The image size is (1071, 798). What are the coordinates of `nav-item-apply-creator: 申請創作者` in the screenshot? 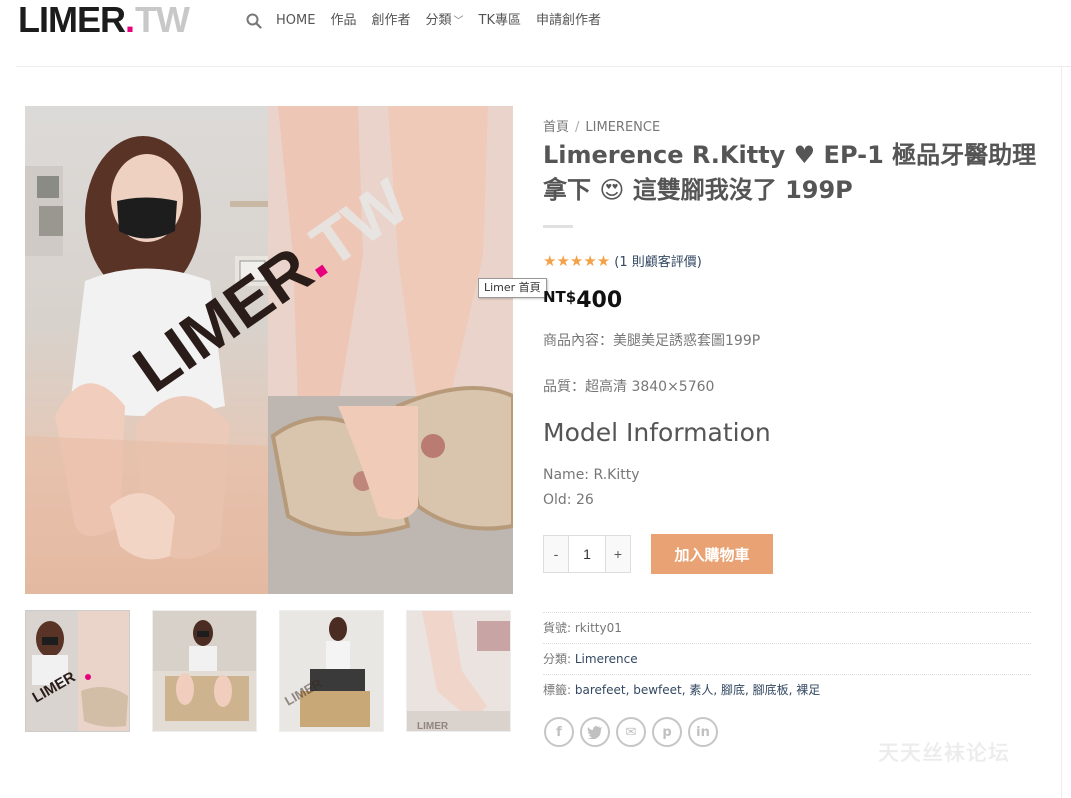 It's located at (568, 21).